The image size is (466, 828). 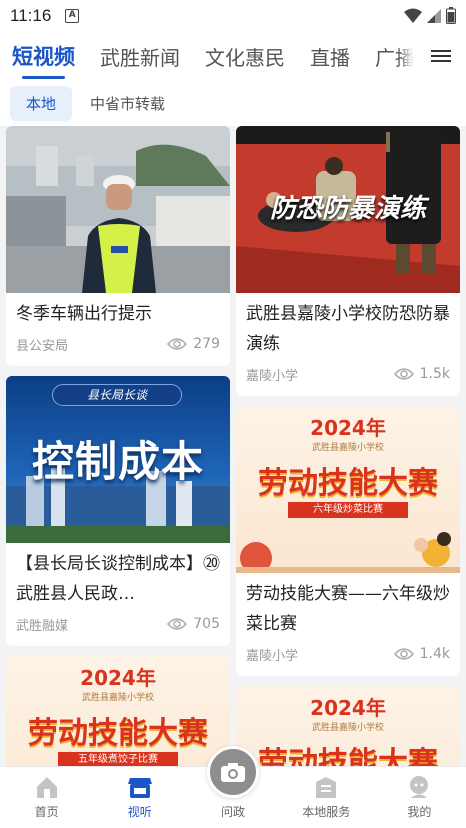 What do you see at coordinates (31, 15) in the screenshot?
I see `status-time: 11:16` at bounding box center [31, 15].